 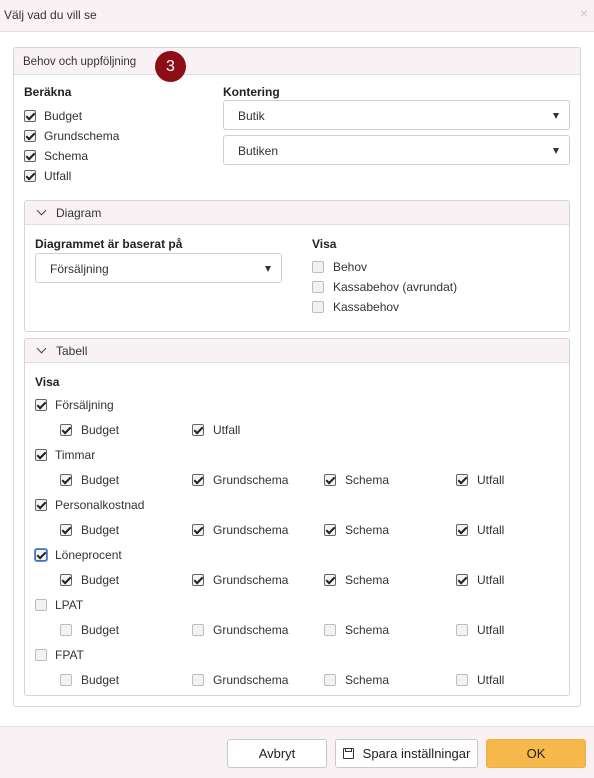 What do you see at coordinates (480, 480) in the screenshot?
I see `tabell-timmar-utfall: Utfall` at bounding box center [480, 480].